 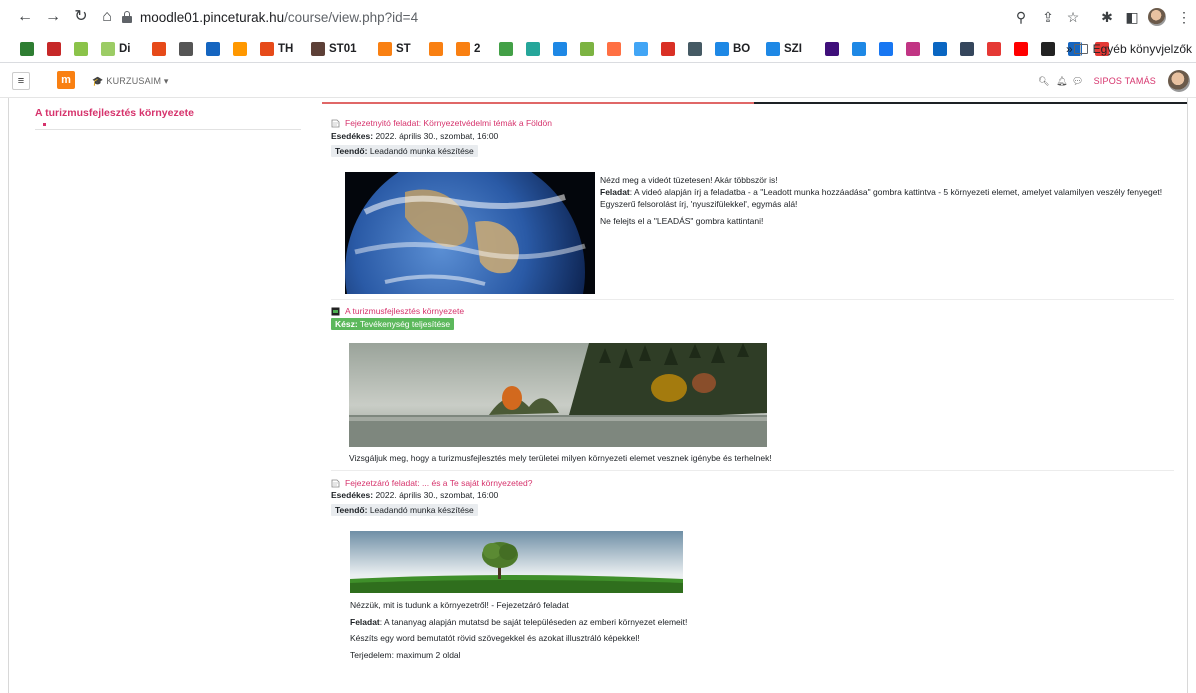 I want to click on moodle-navbar: ≡ m 🎓 KURZUSAIM ▾ 🔍︎ 🔔︎ 💬︎ SIPOS TAMÁS, so click(x=598, y=82).